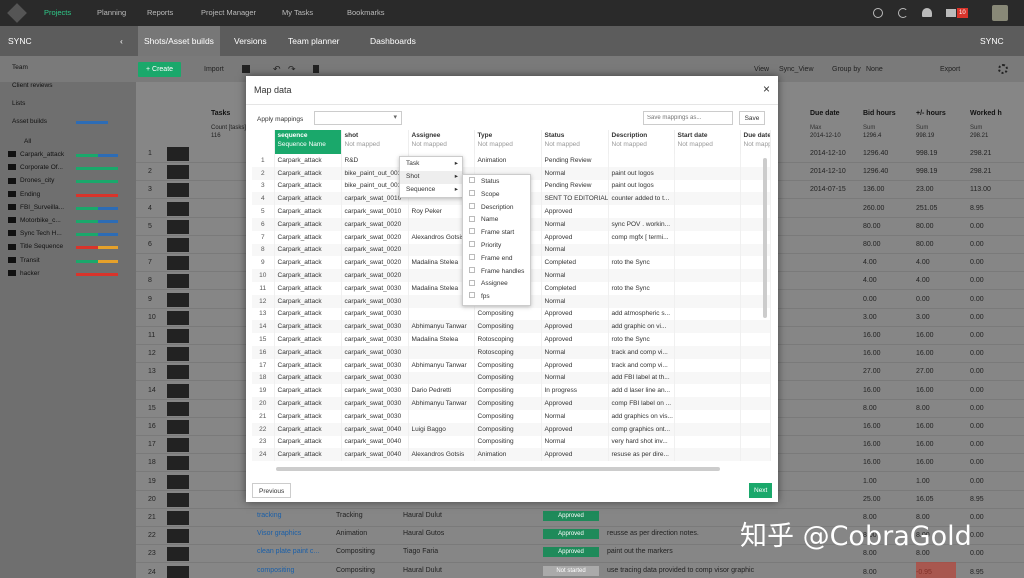  Describe the element at coordinates (875, 171) in the screenshot. I see `row-cell: 1296.40` at that location.